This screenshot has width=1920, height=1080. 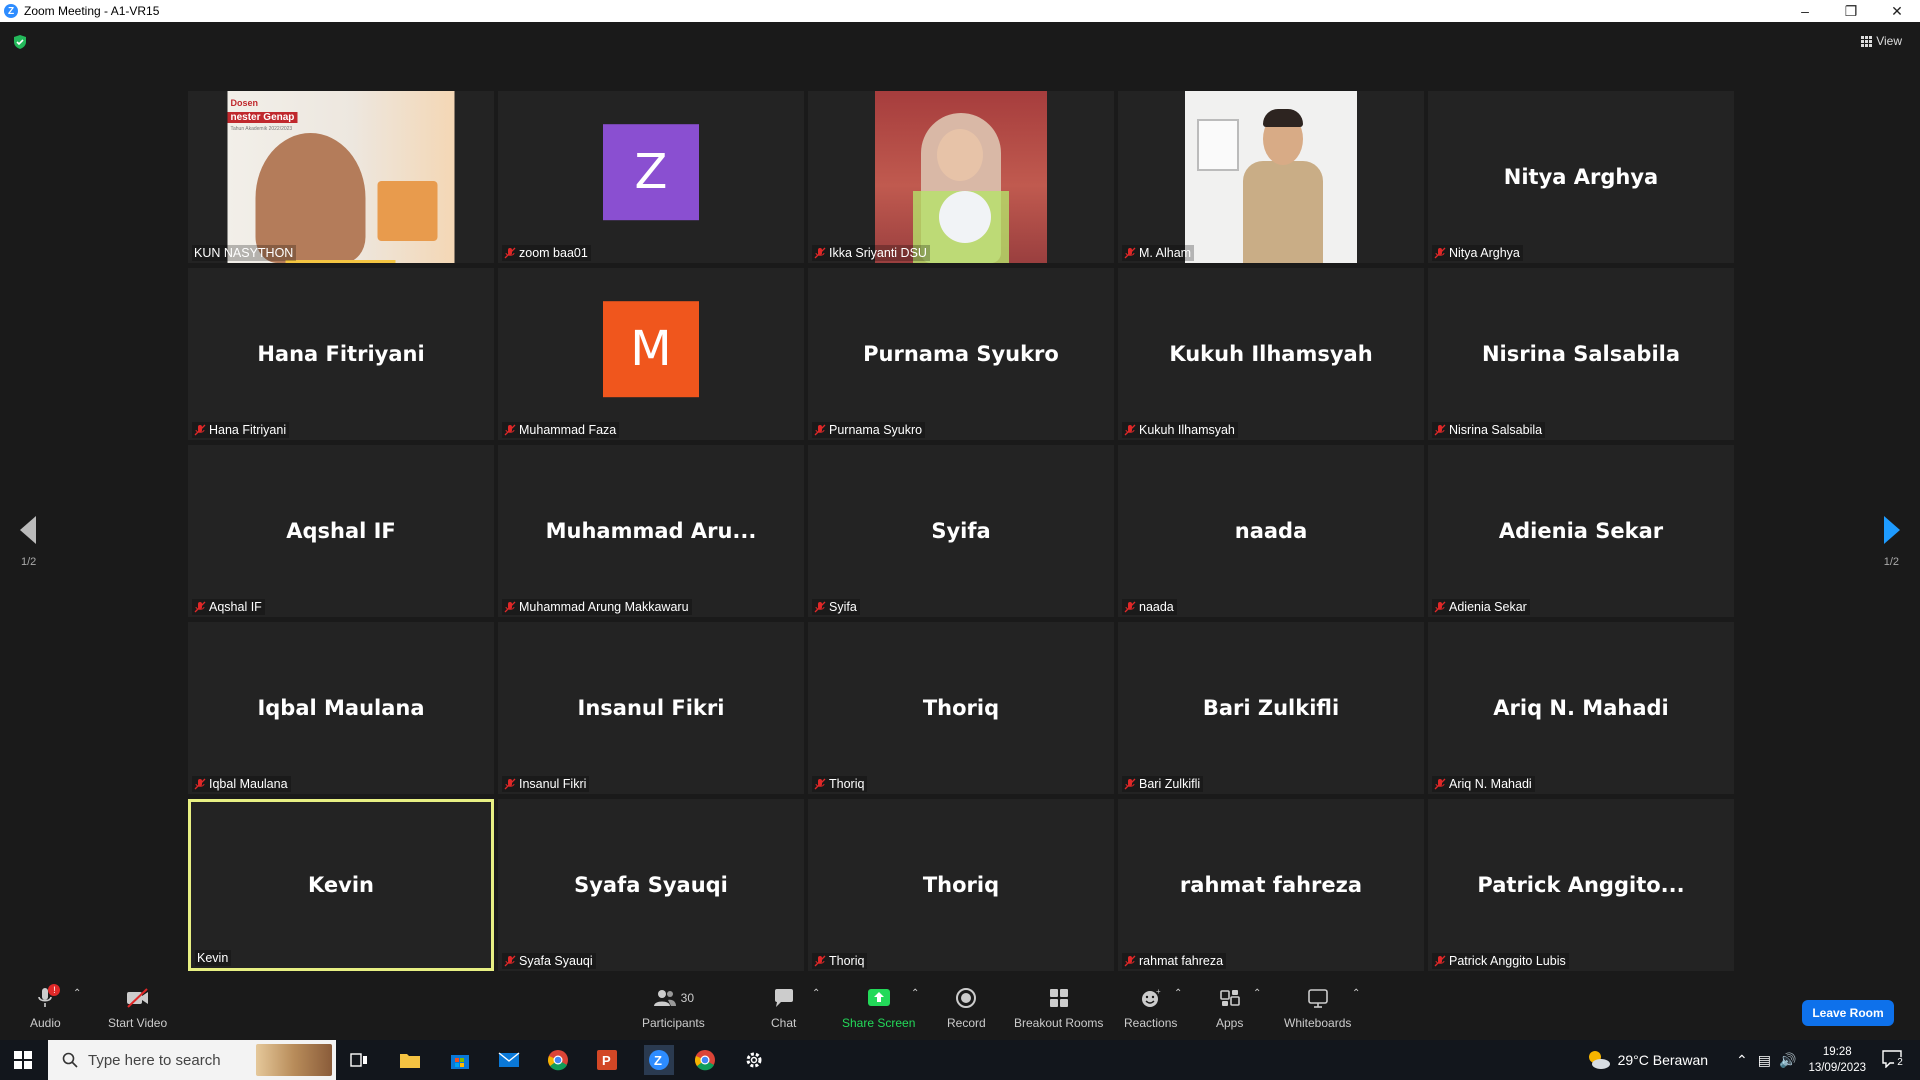 I want to click on start-video-button: Start Video, so click(x=137, y=1008).